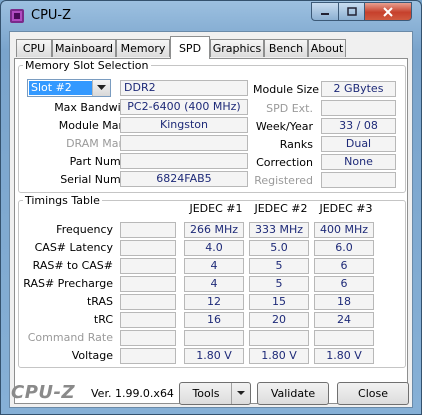  What do you see at coordinates (293, 393) in the screenshot?
I see `validate-button: Validate` at bounding box center [293, 393].